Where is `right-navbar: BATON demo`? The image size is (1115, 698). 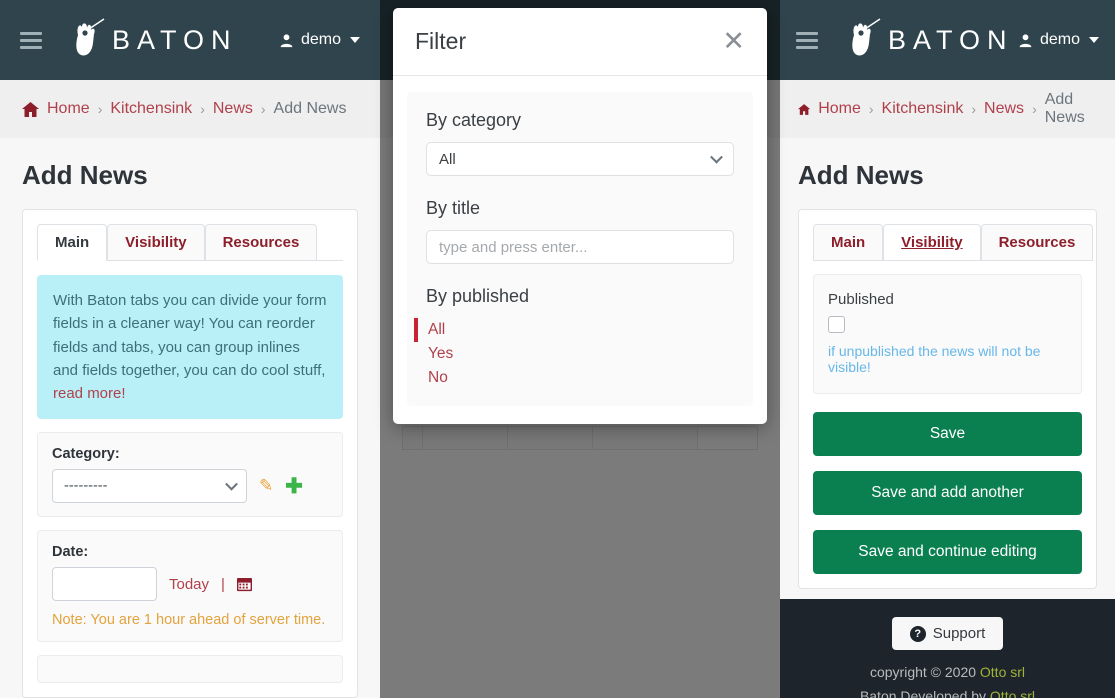 right-navbar: BATON demo is located at coordinates (947, 40).